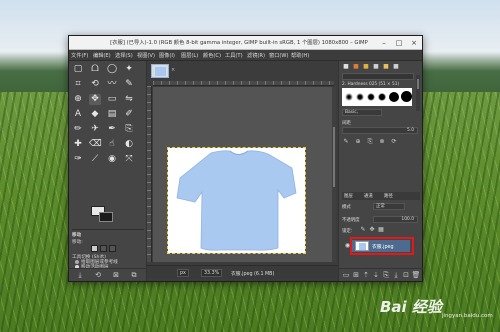 This screenshot has width=500, height=332. What do you see at coordinates (78, 129) in the screenshot?
I see `pencil-tool-icon: ✏` at bounding box center [78, 129].